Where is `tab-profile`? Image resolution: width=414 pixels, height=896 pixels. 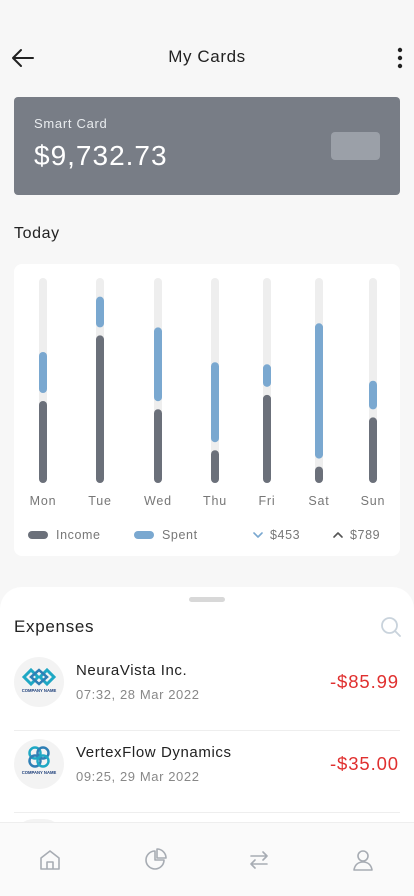
tab-profile is located at coordinates (363, 860).